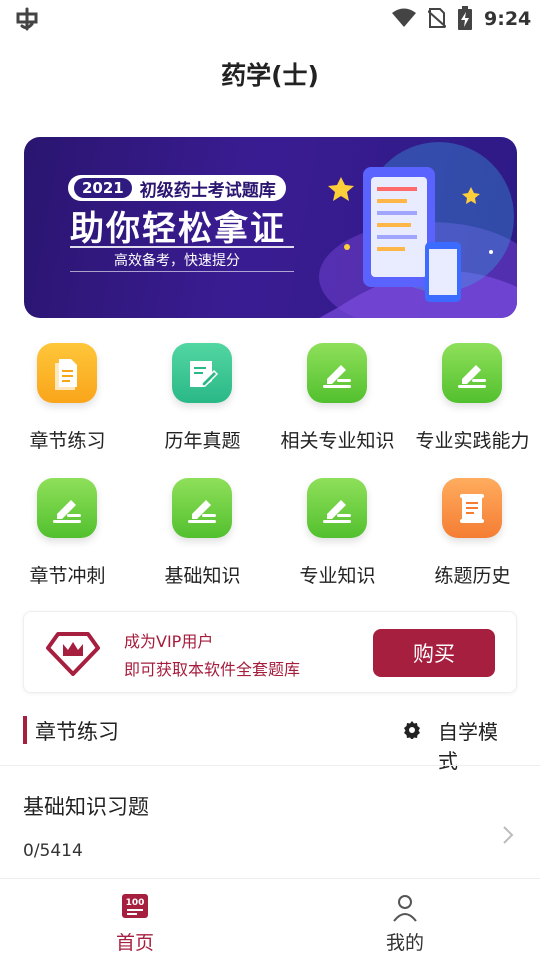 The width and height of the screenshot is (540, 960). Describe the element at coordinates (207, 190) in the screenshot. I see `banner-line1: 初级药士考试题库` at that location.